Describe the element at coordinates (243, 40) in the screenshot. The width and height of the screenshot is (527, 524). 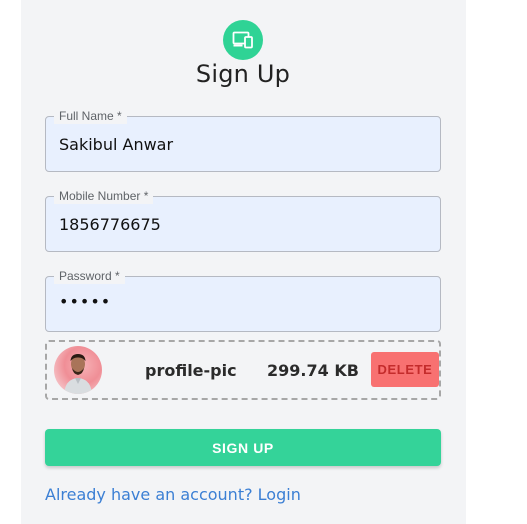
I see `devices-icon` at that location.